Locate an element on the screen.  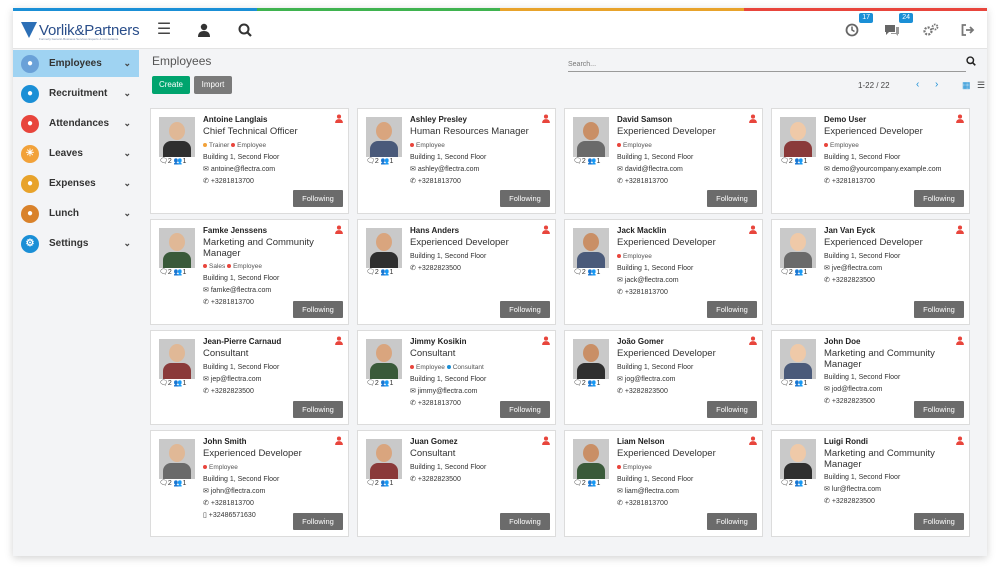
employee-photo is located at coordinates (384, 137).